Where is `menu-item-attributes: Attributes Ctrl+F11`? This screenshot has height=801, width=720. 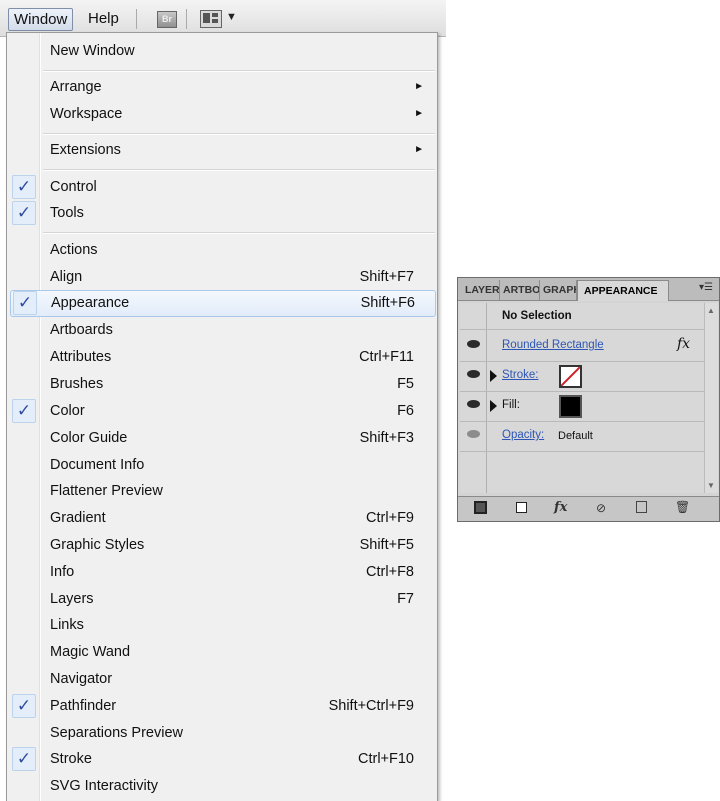
menu-item-attributes: Attributes Ctrl+F11 is located at coordinates (222, 357).